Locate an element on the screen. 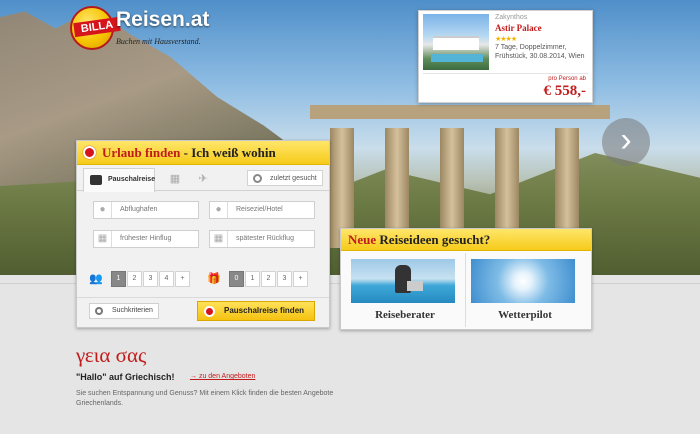  ideas-title: Neue Reiseideen gesucht? is located at coordinates (466, 240).